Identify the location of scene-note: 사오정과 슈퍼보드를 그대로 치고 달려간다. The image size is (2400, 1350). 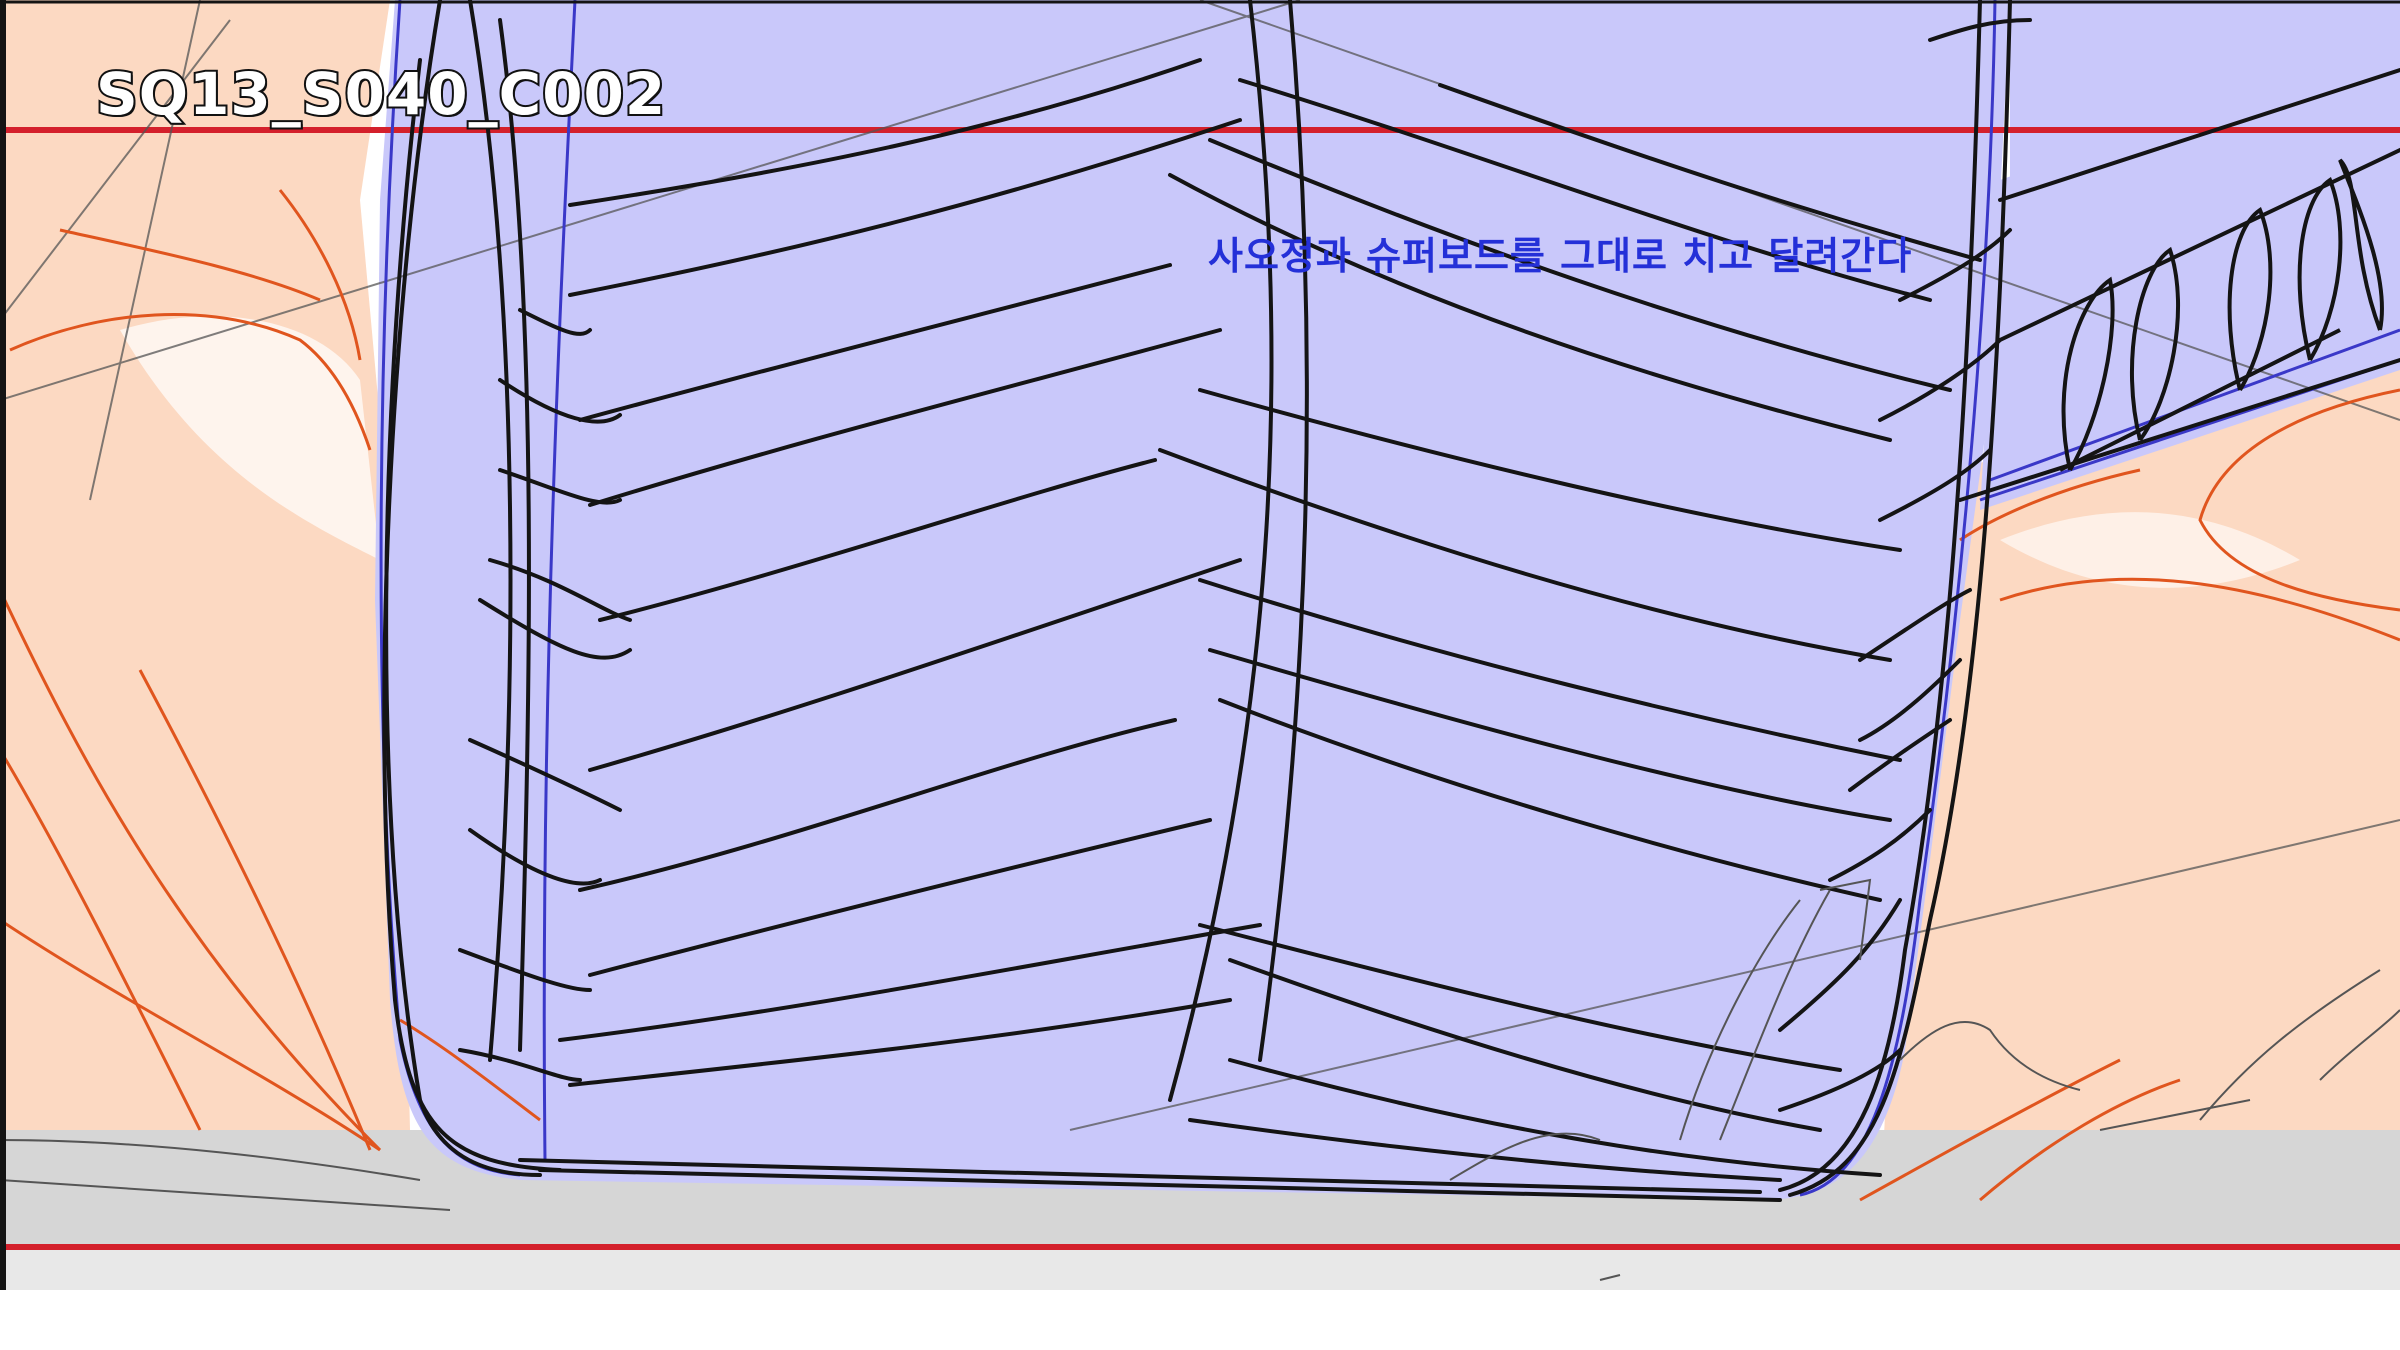
(1560, 256).